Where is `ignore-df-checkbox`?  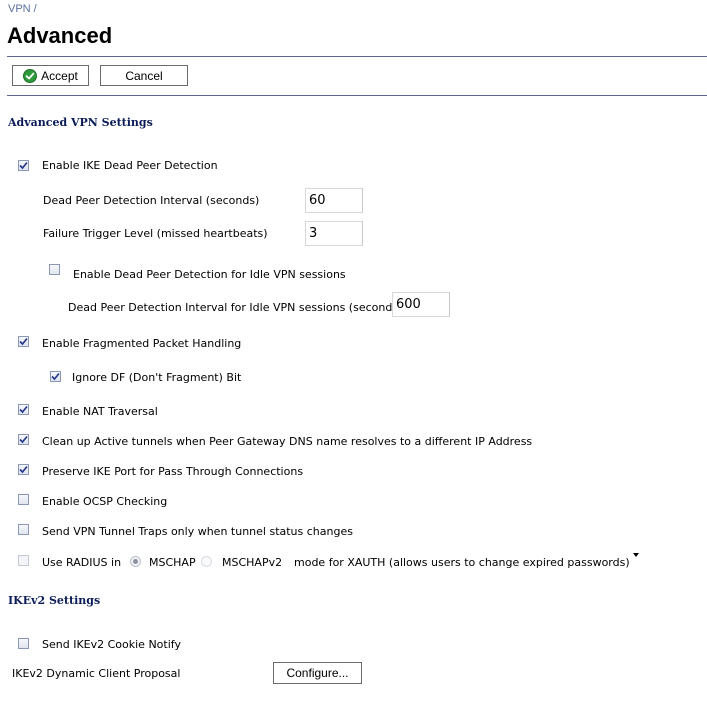
ignore-df-checkbox is located at coordinates (55, 376).